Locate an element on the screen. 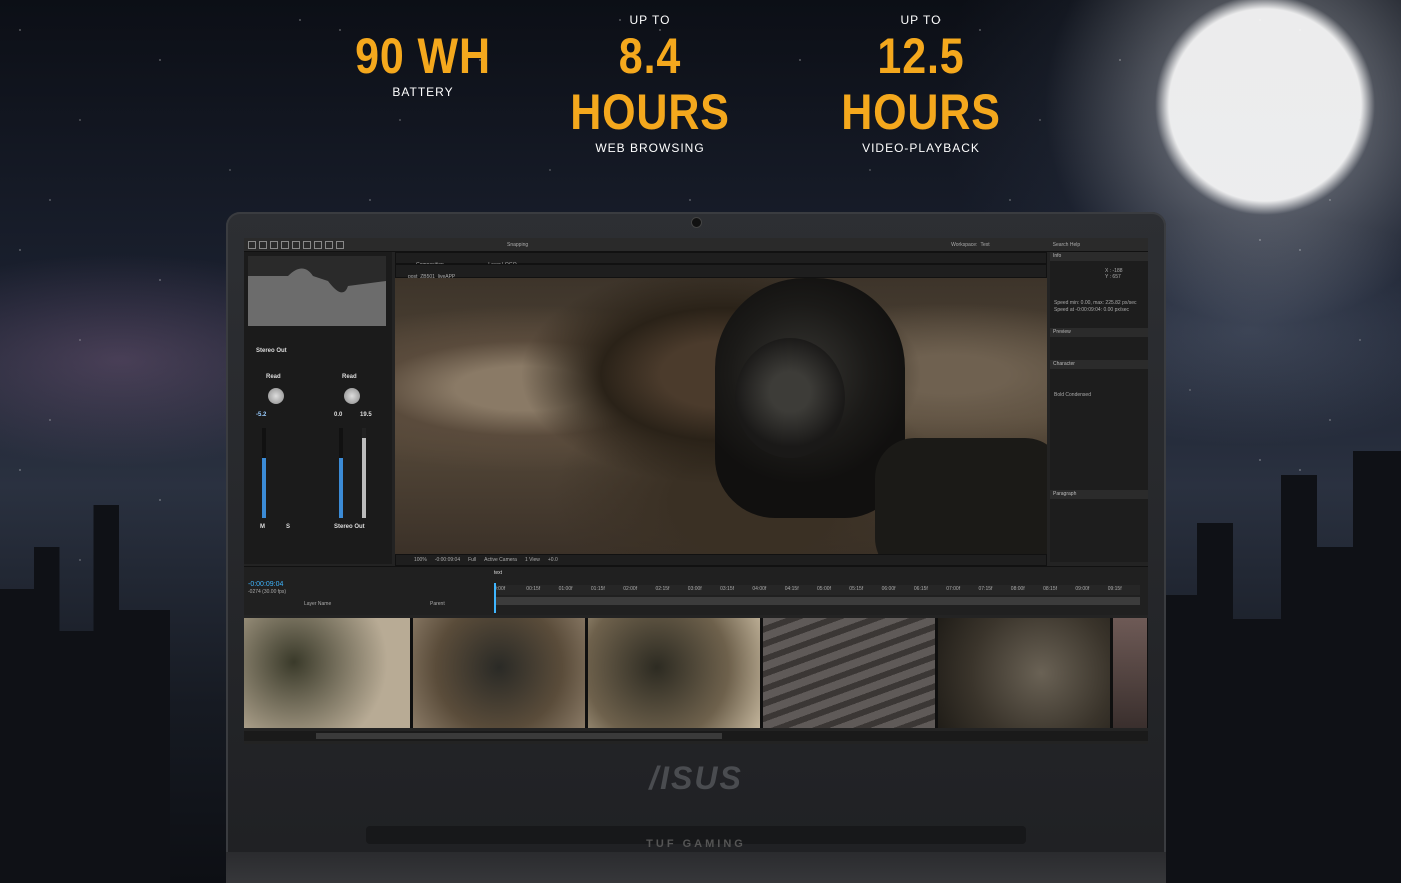 This screenshot has height=883, width=1401. timeline-timecode: -0:00:09:04 is located at coordinates (265, 584).